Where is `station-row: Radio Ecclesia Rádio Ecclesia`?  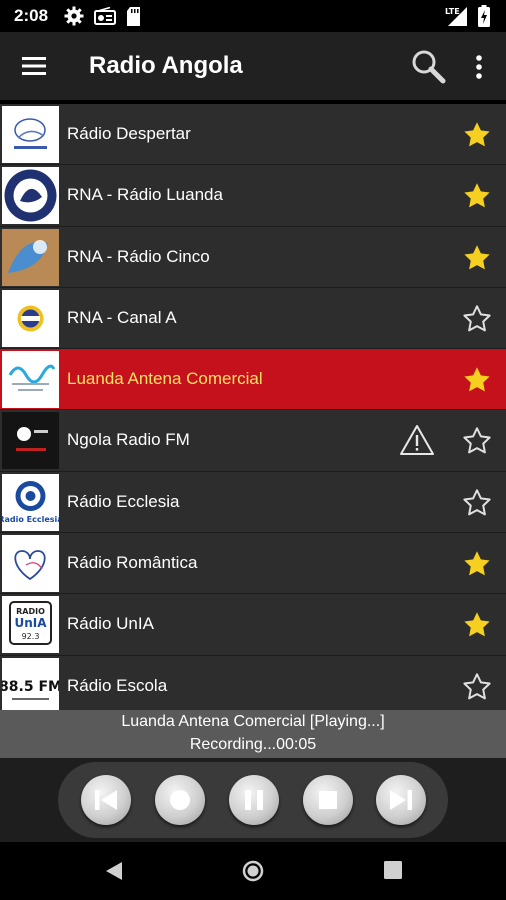 station-row: Radio Ecclesia Rádio Ecclesia is located at coordinates (253, 502).